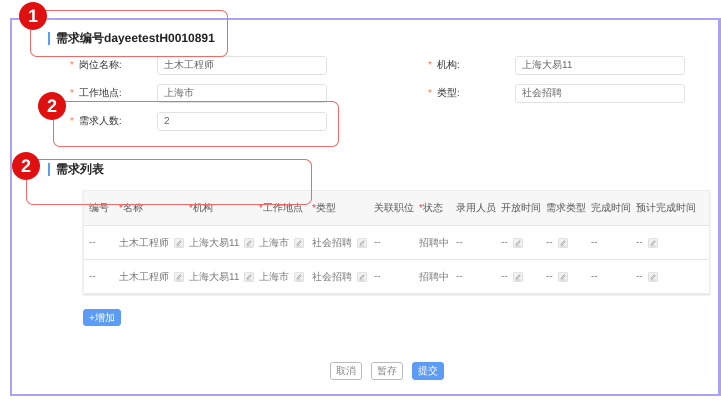  Describe the element at coordinates (242, 65) in the screenshot. I see `input-field: 土木工程师` at that location.